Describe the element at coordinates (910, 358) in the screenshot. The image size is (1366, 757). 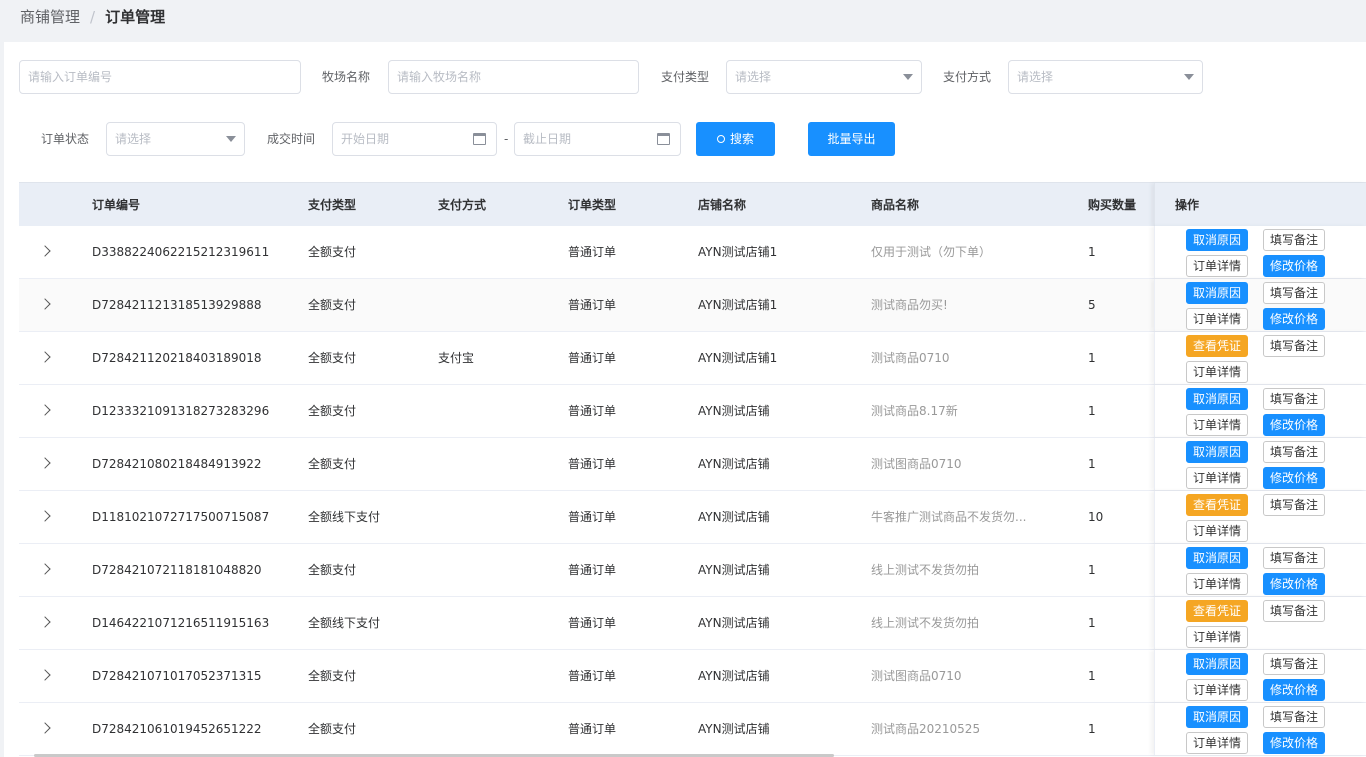
I see `product-cell: 测试商品0710` at that location.